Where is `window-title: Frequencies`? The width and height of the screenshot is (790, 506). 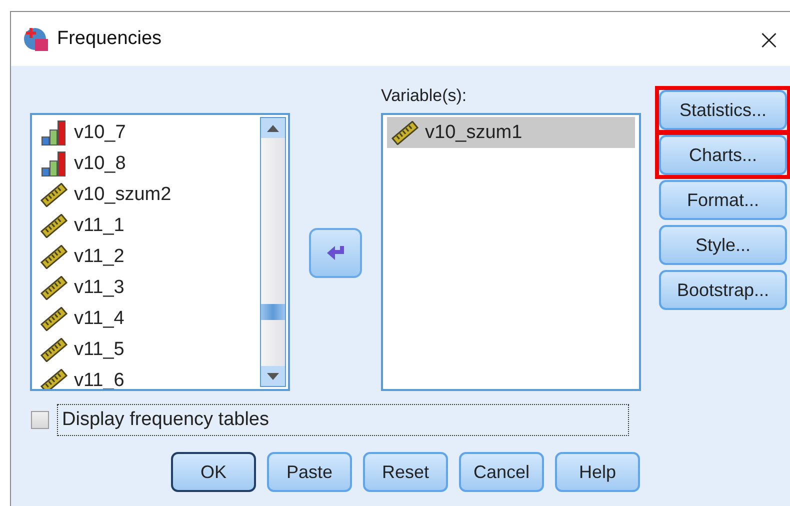
window-title: Frequencies is located at coordinates (110, 39).